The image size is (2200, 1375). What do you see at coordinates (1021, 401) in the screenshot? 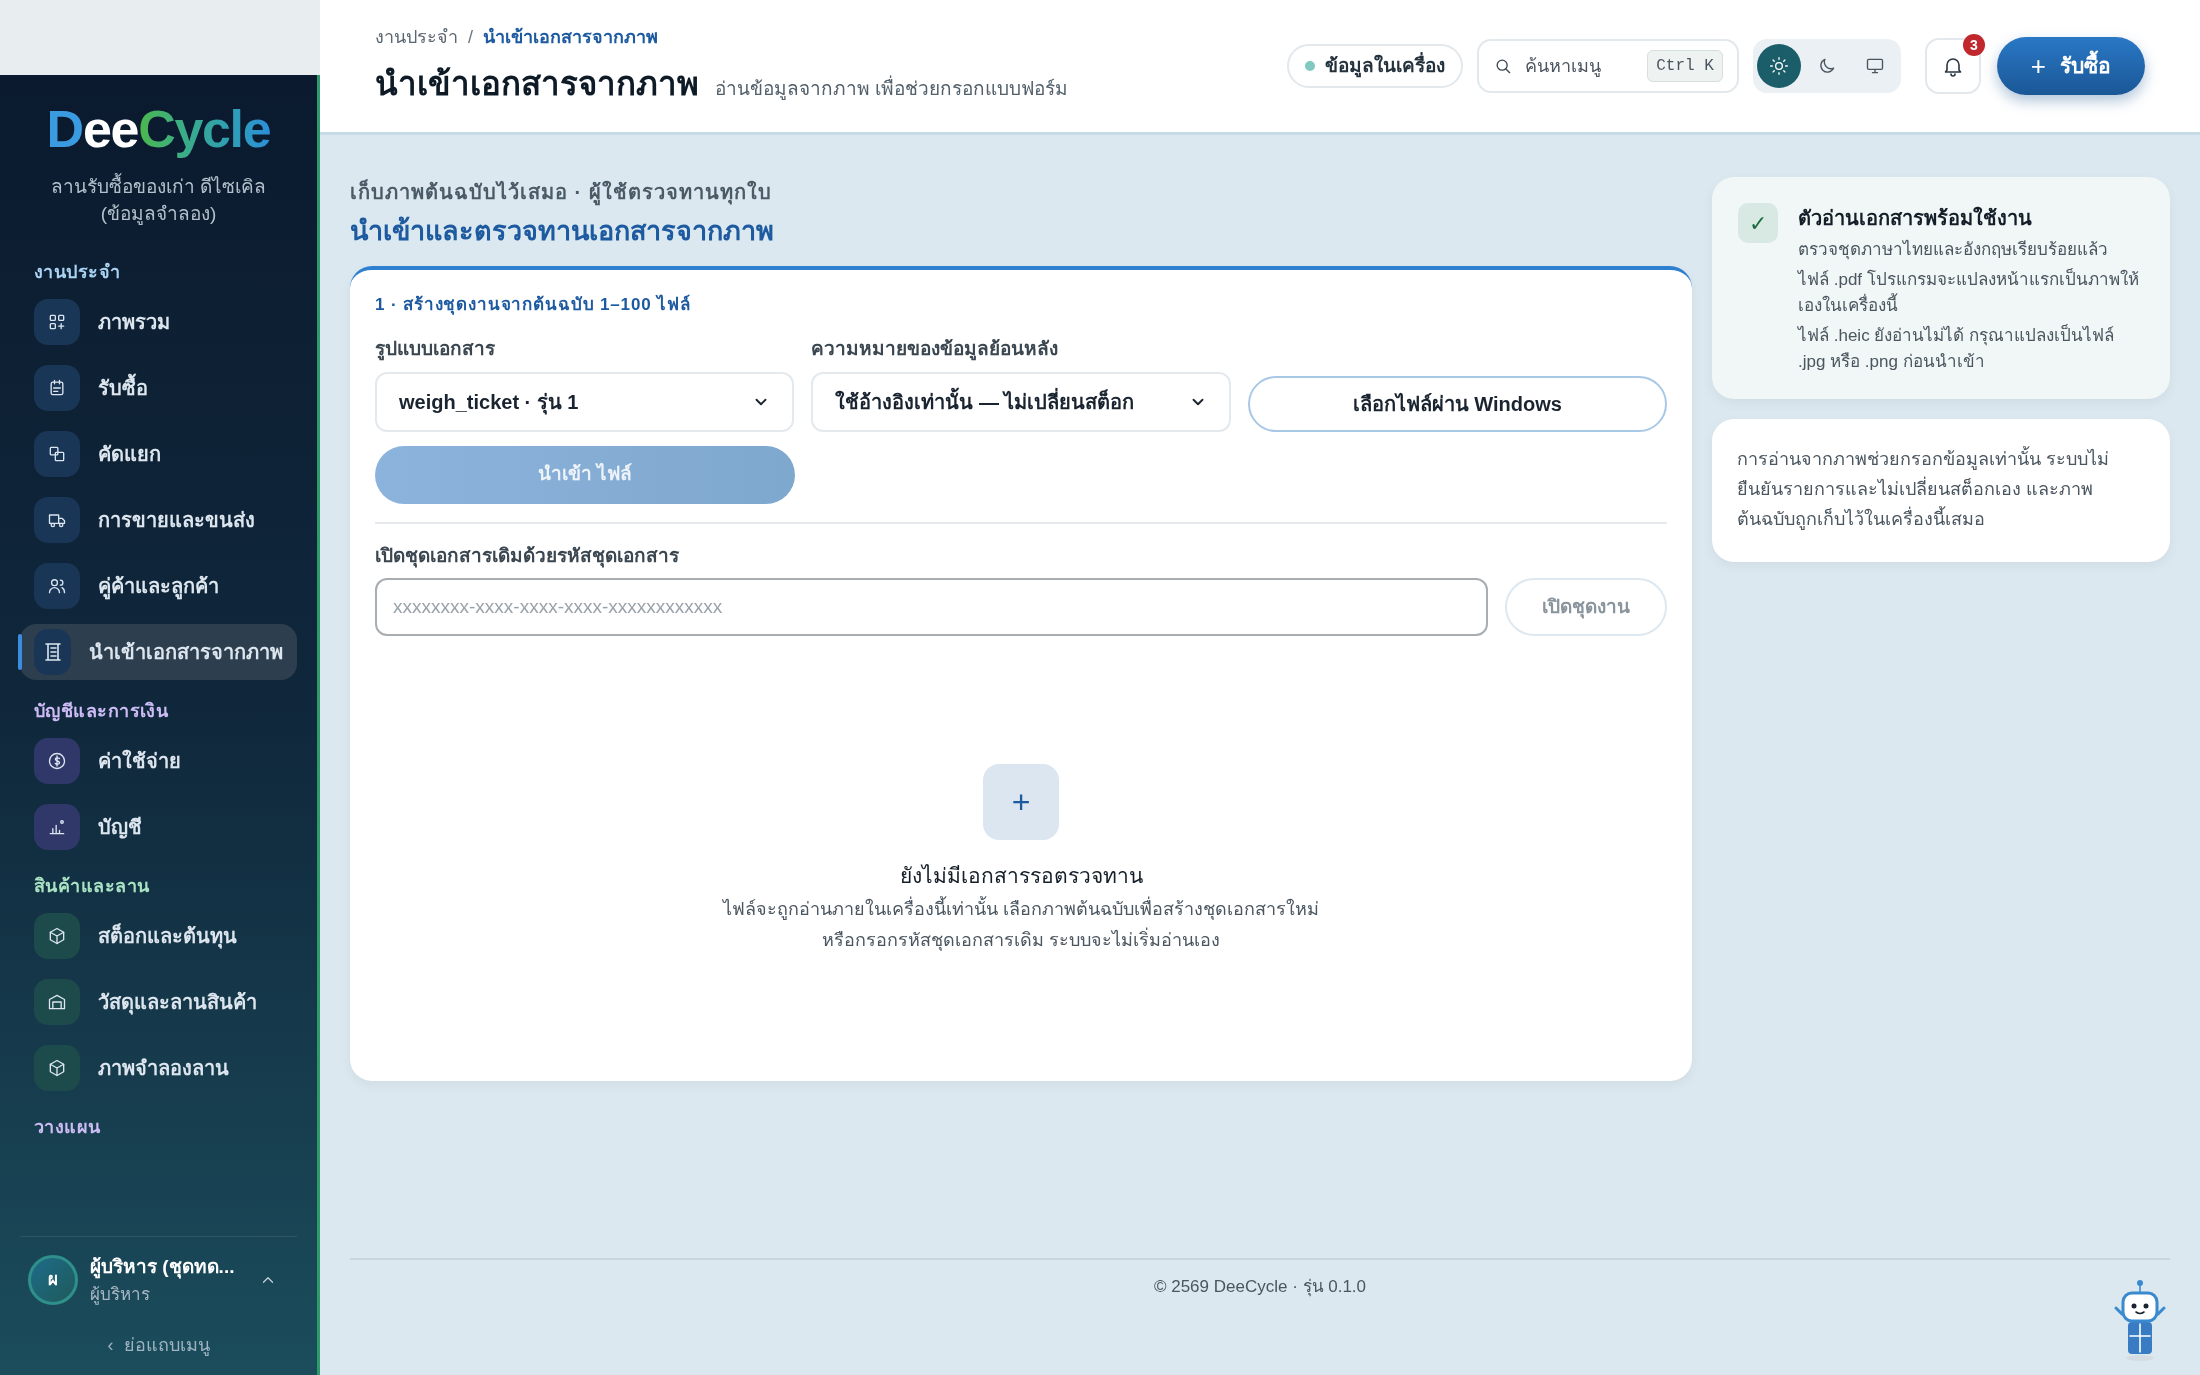
I see `select-field: ใช้อ้างอิงเท่านั้น — ไม่เปลี่ยนสต็อก` at bounding box center [1021, 401].